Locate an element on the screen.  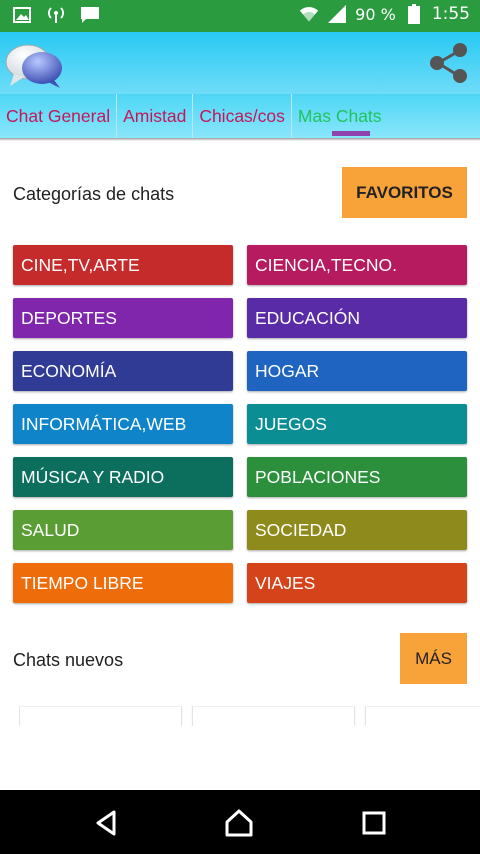
category-hogar: HOGAR is located at coordinates (357, 371).